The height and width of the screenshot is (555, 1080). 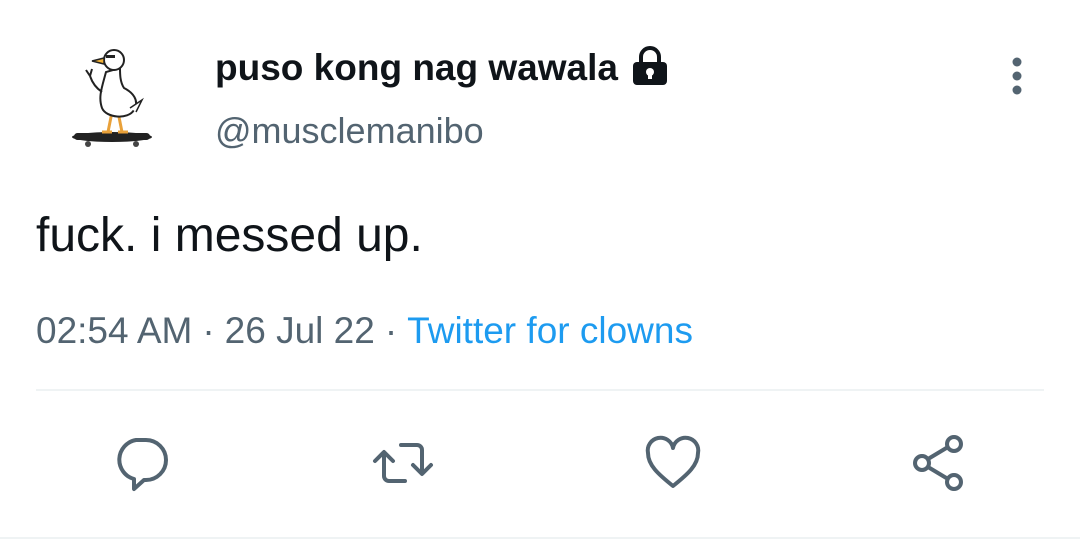 What do you see at coordinates (442, 131) in the screenshot?
I see `user-handle: @musclemanibo` at bounding box center [442, 131].